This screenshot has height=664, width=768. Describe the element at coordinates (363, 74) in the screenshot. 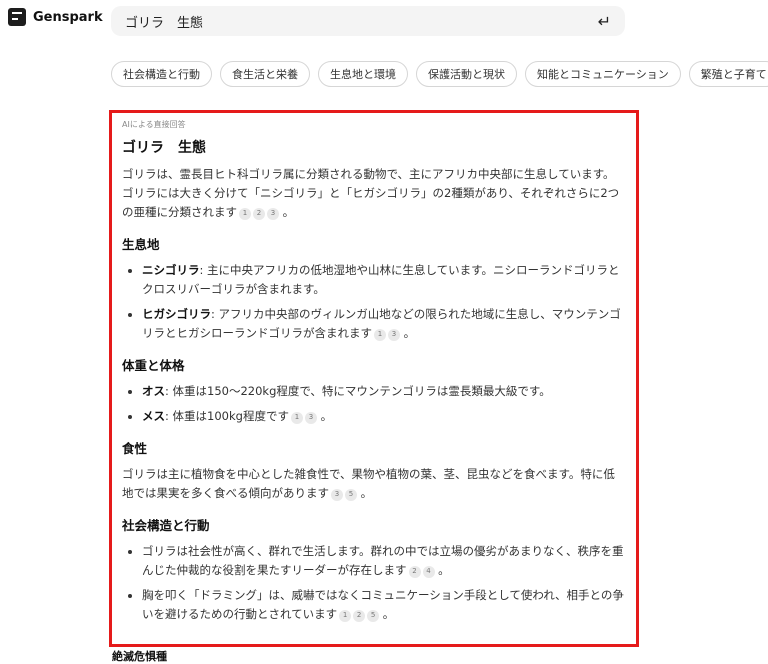

I see `chip-habitat: 生息地と環境` at that location.